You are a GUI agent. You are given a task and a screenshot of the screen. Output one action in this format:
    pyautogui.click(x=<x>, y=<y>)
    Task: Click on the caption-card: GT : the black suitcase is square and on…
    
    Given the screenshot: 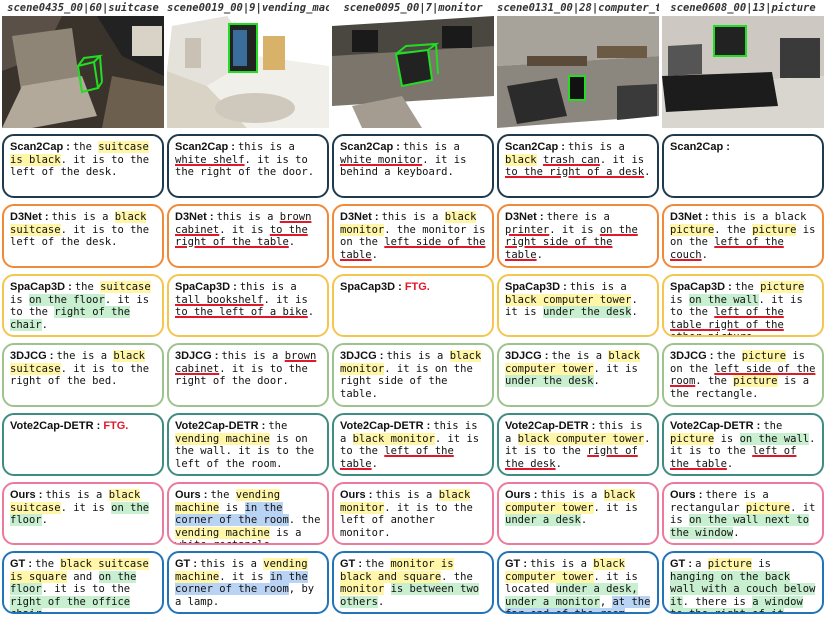 What is the action you would take?
    pyautogui.click(x=83, y=582)
    